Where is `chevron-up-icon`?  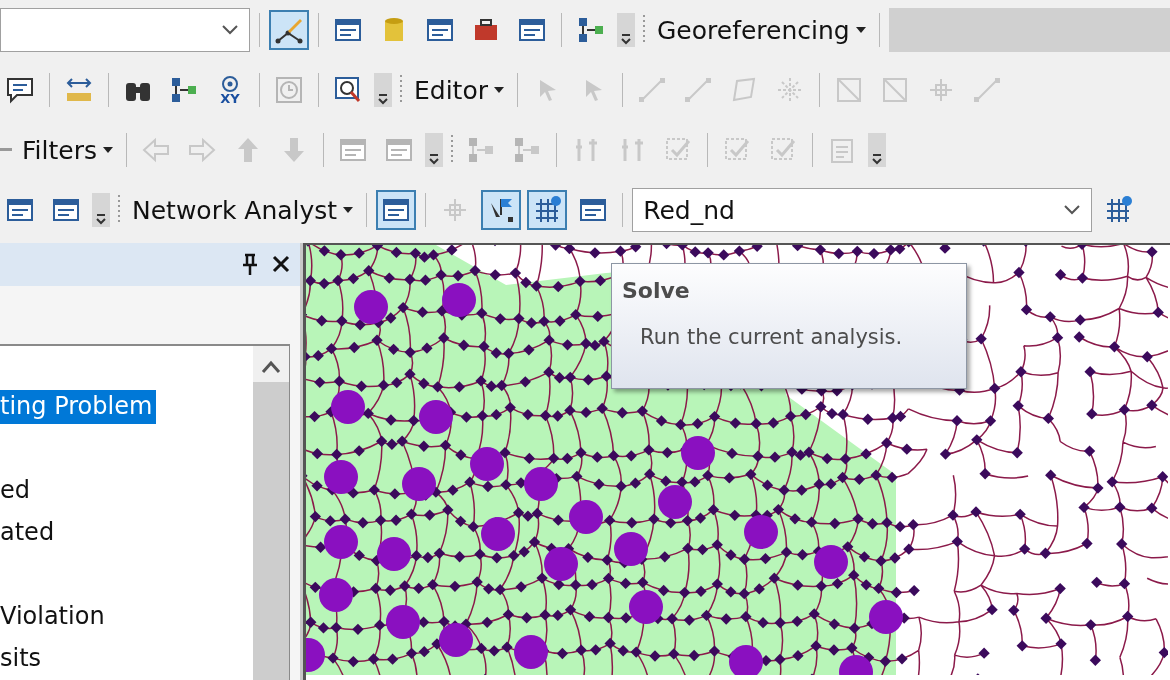 chevron-up-icon is located at coordinates (271, 367).